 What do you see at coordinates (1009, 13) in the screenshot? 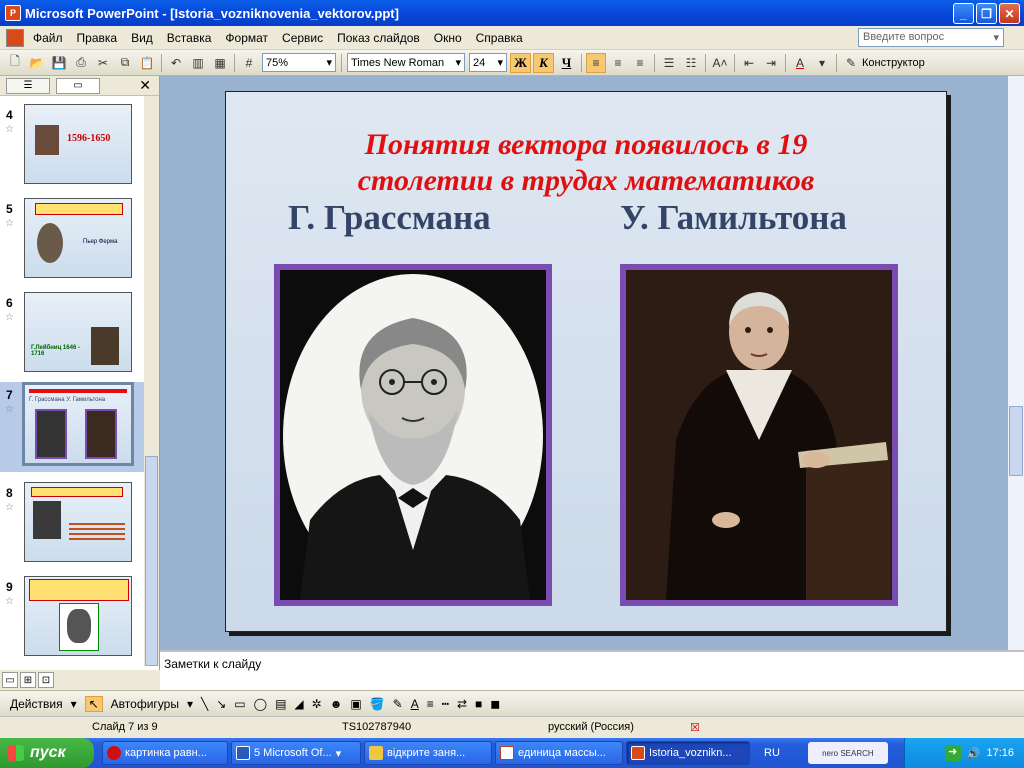
I see `close-button: ✕` at bounding box center [1009, 13].